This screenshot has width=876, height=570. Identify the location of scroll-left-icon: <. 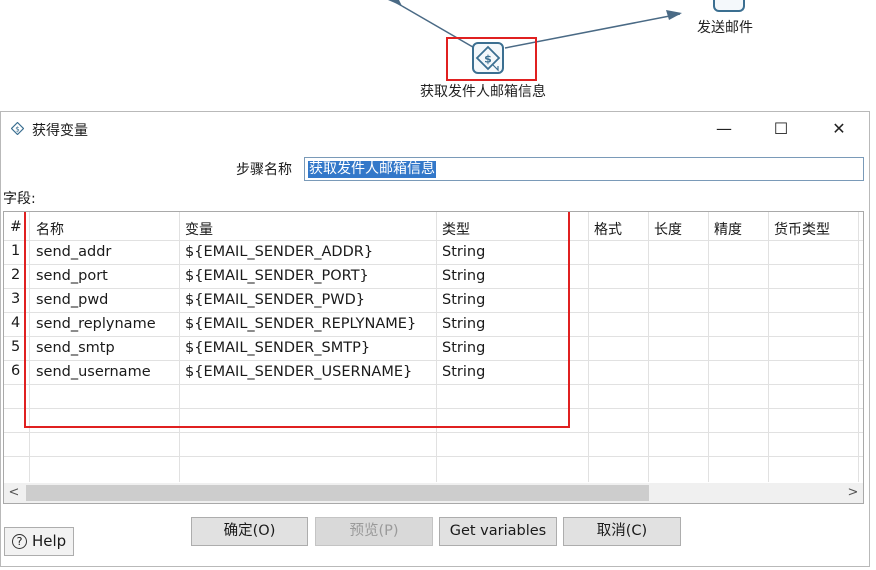
(14, 493).